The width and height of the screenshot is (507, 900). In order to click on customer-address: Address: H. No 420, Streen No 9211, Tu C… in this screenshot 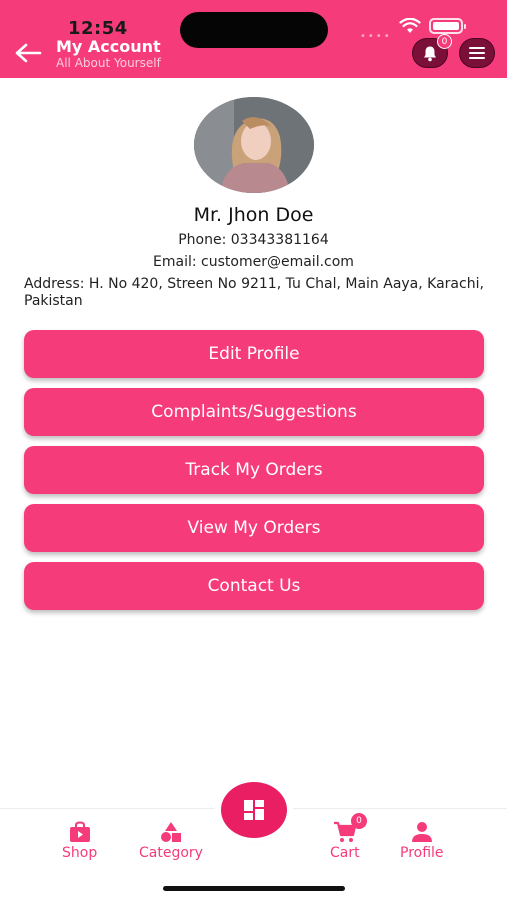, I will do `click(254, 292)`.